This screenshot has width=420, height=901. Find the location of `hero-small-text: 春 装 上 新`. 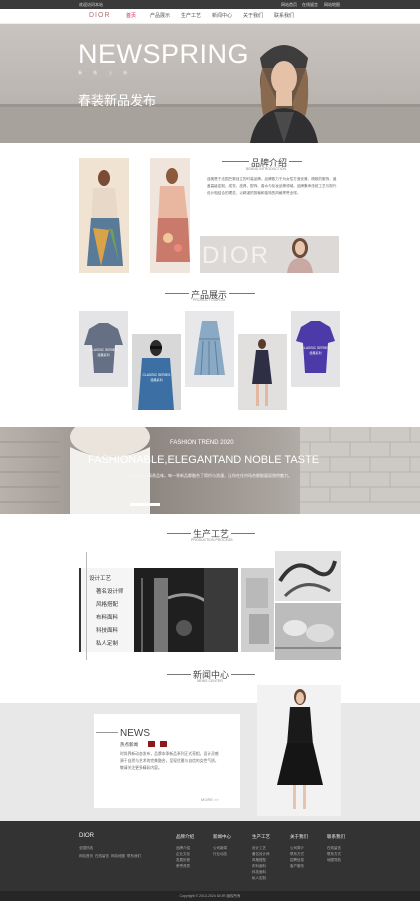

hero-small-text: 春 装 上 新 is located at coordinates (105, 72).